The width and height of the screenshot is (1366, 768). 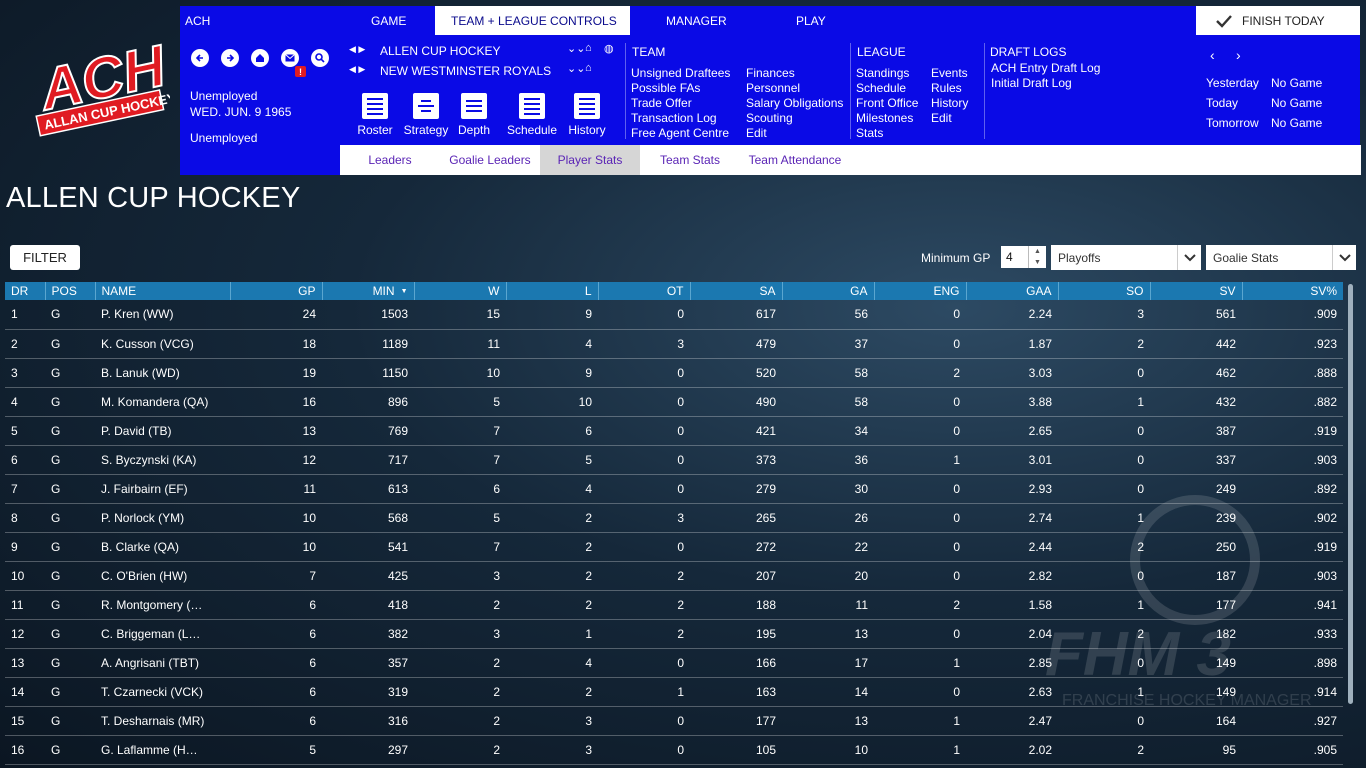 I want to click on link-possible-fas: Possible FAs, so click(x=665, y=88).